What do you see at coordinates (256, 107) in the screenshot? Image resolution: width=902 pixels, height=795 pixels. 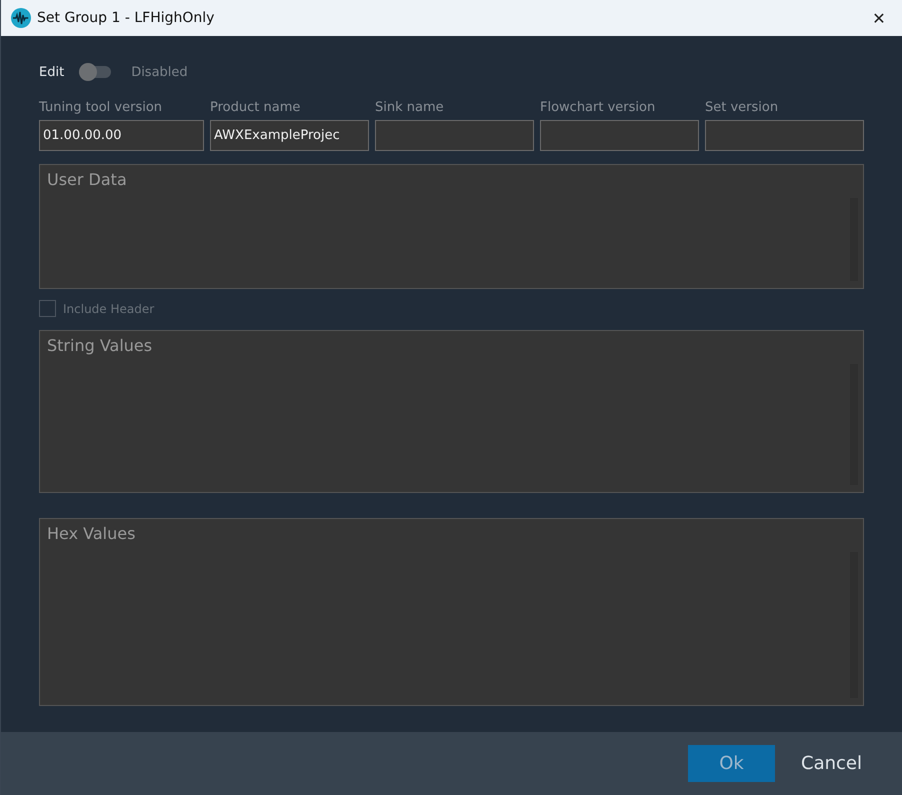 I see `field-label: Product name` at bounding box center [256, 107].